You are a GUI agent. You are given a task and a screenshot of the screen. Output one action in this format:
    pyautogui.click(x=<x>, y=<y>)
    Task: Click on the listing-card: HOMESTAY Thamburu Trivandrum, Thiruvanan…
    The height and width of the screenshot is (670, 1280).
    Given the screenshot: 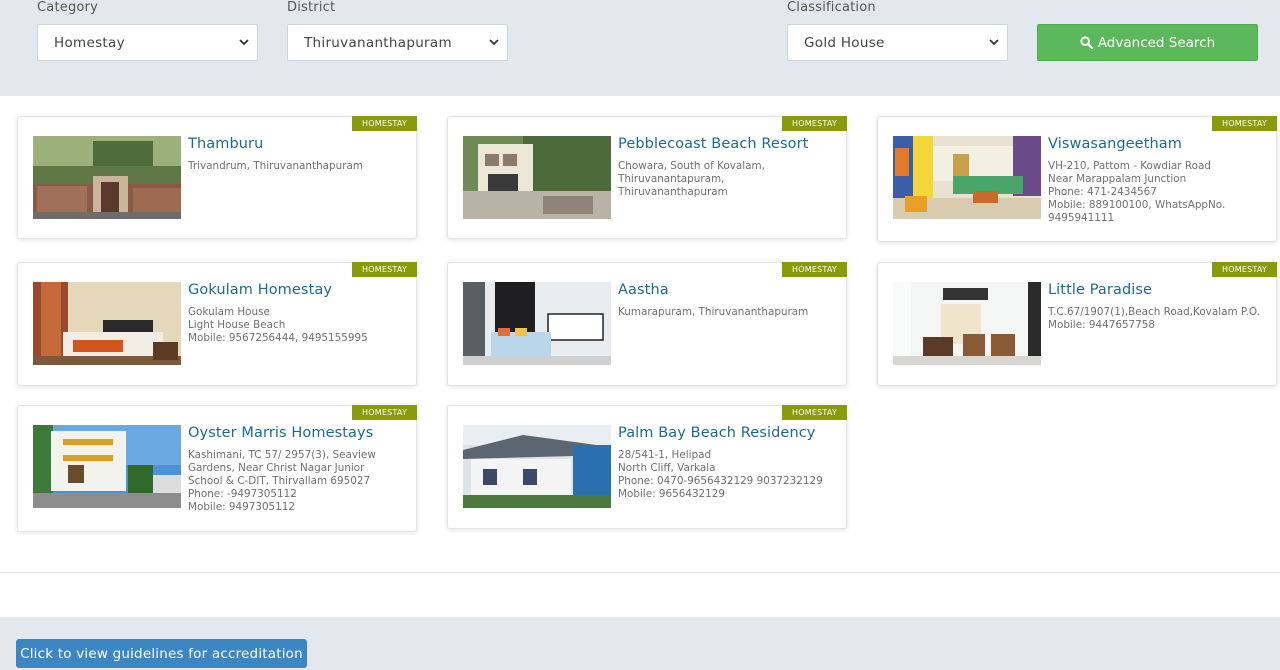 What is the action you would take?
    pyautogui.click(x=217, y=177)
    